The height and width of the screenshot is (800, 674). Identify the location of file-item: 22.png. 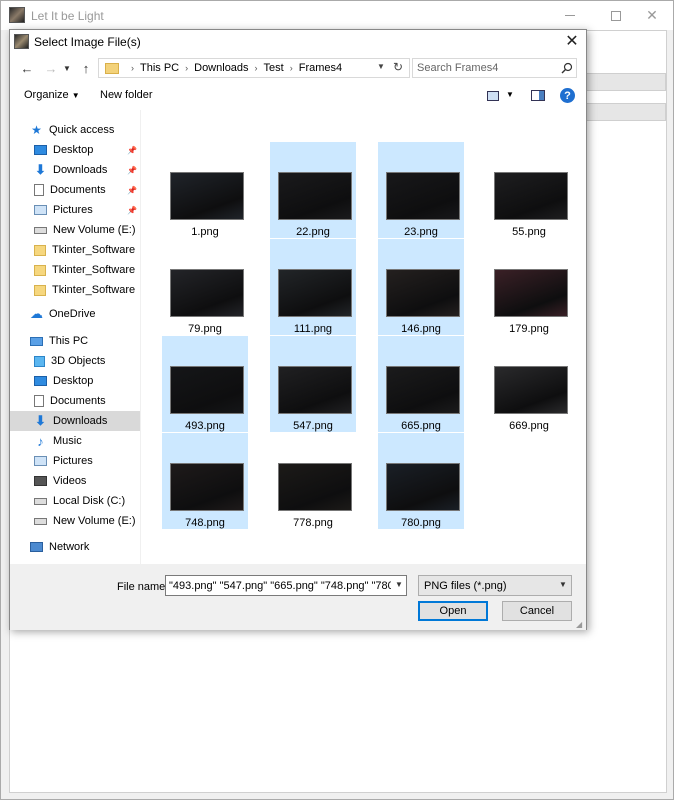
(313, 190).